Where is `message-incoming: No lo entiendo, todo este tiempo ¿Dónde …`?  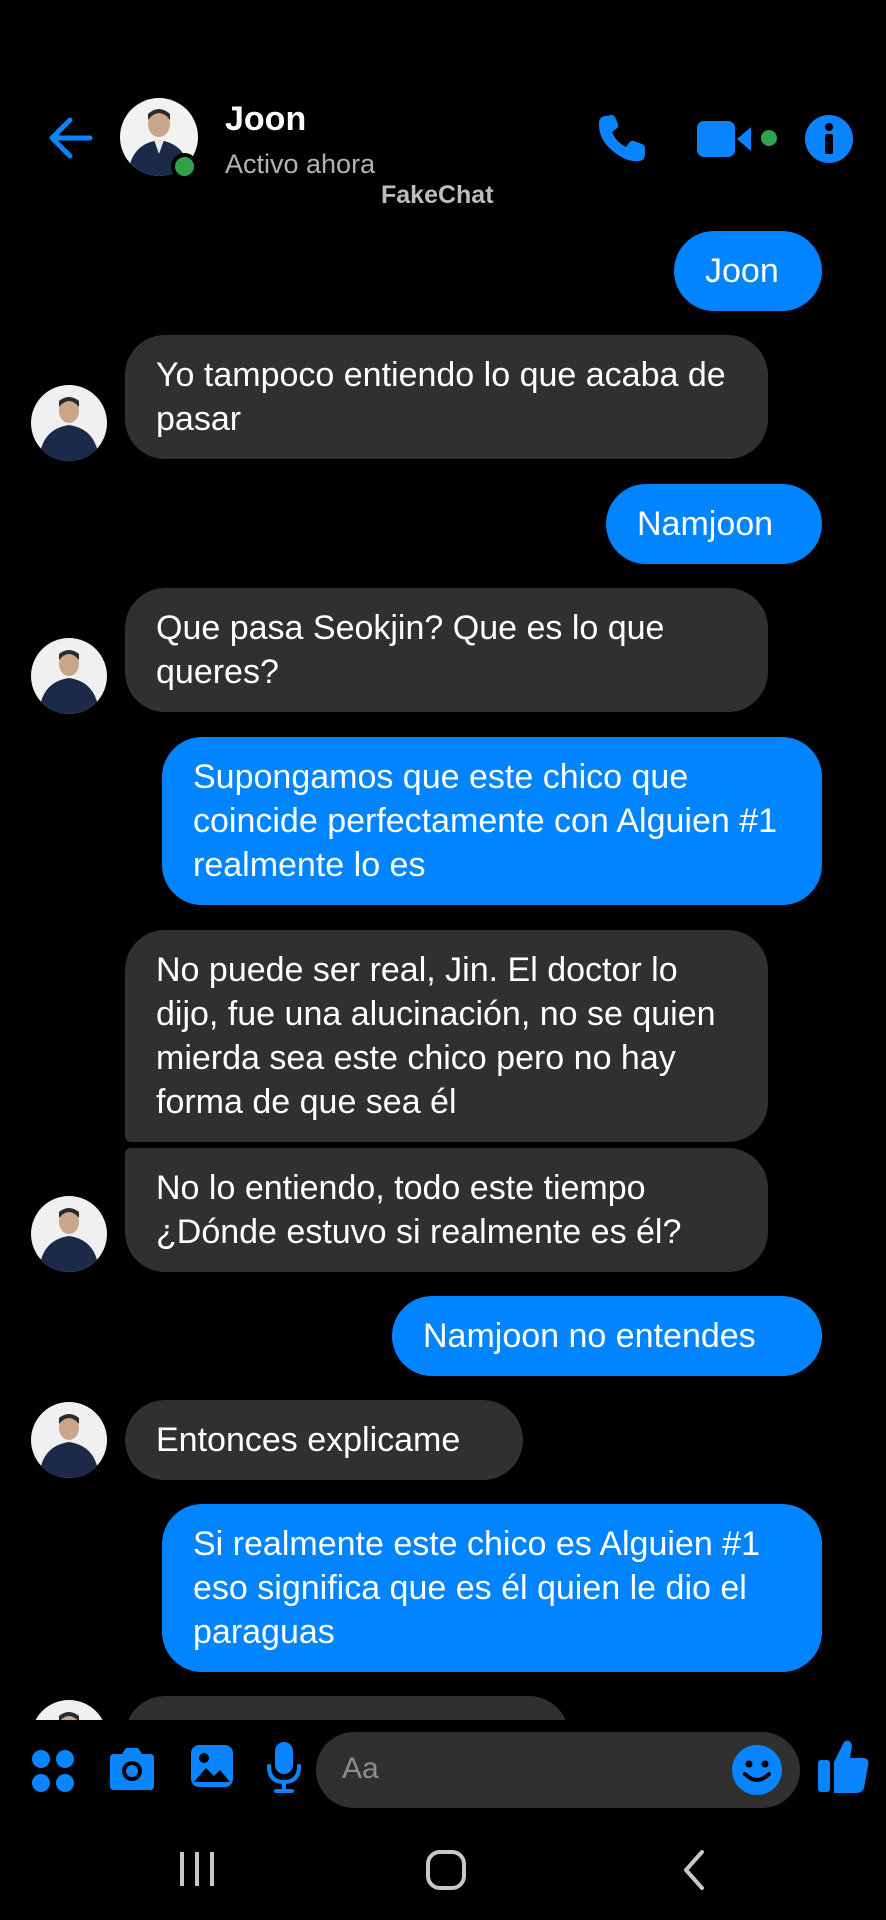 message-incoming: No lo entiendo, todo este tiempo ¿Dónde … is located at coordinates (446, 1210).